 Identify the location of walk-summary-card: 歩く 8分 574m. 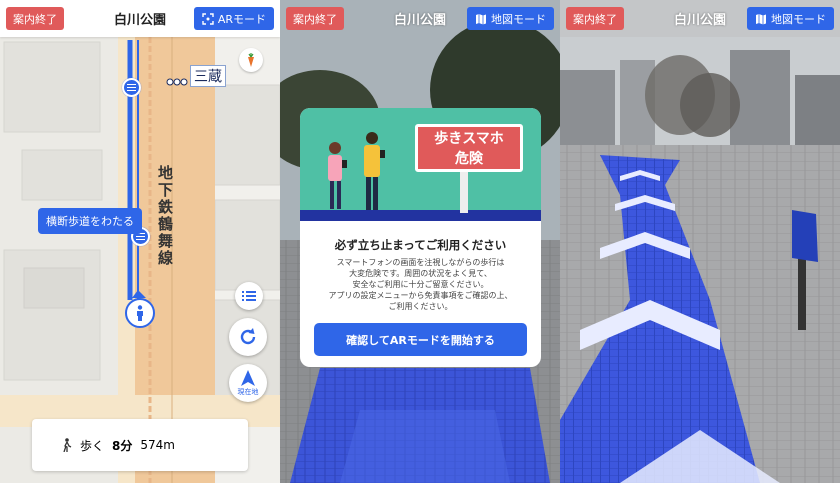
(140, 445).